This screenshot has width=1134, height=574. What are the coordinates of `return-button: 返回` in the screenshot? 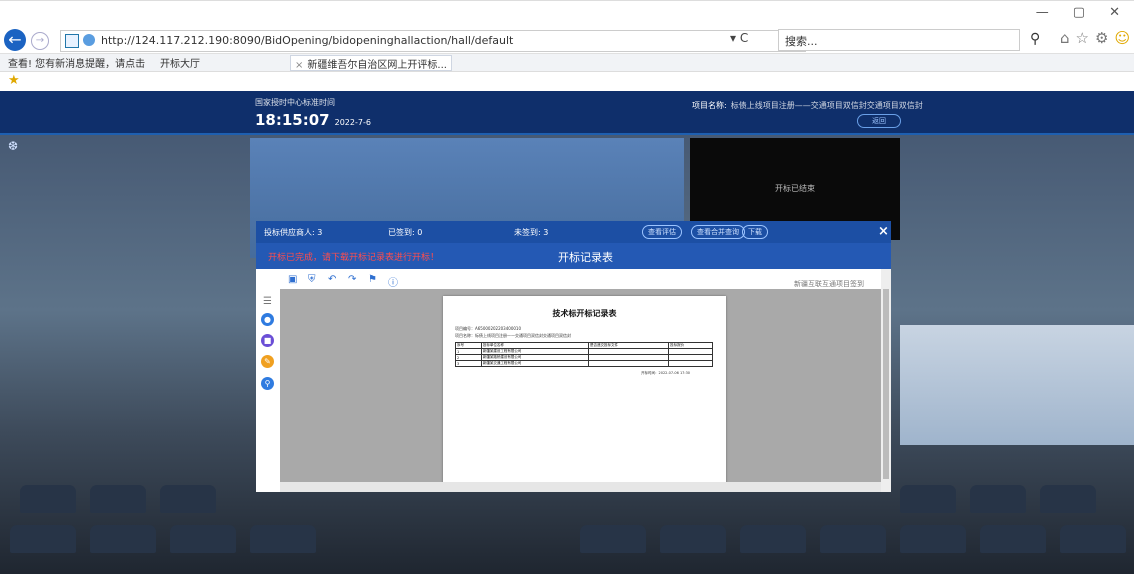 It's located at (879, 121).